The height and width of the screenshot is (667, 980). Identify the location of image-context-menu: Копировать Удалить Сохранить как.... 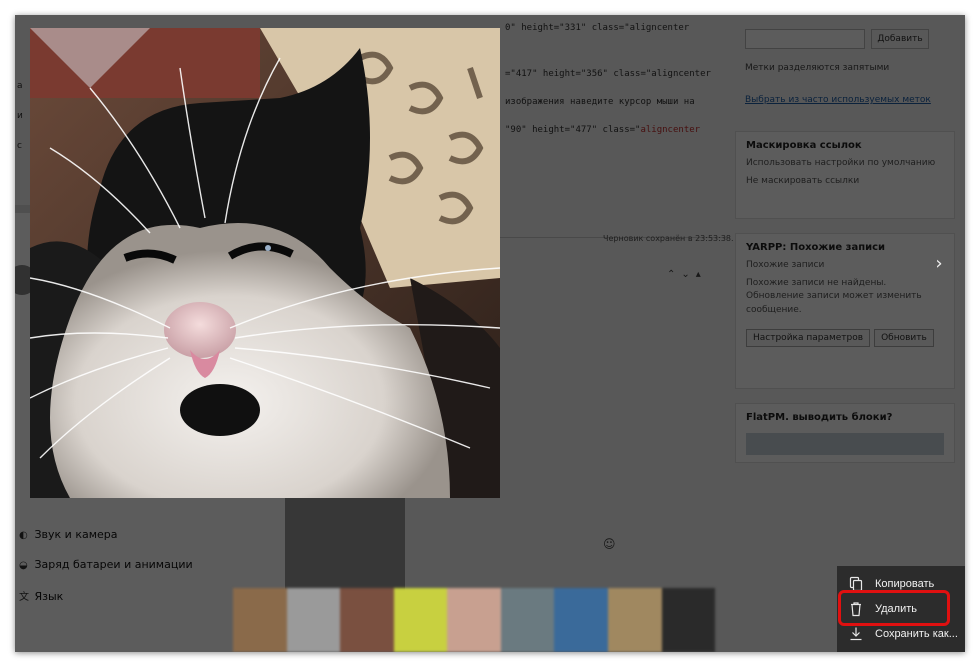
(901, 609).